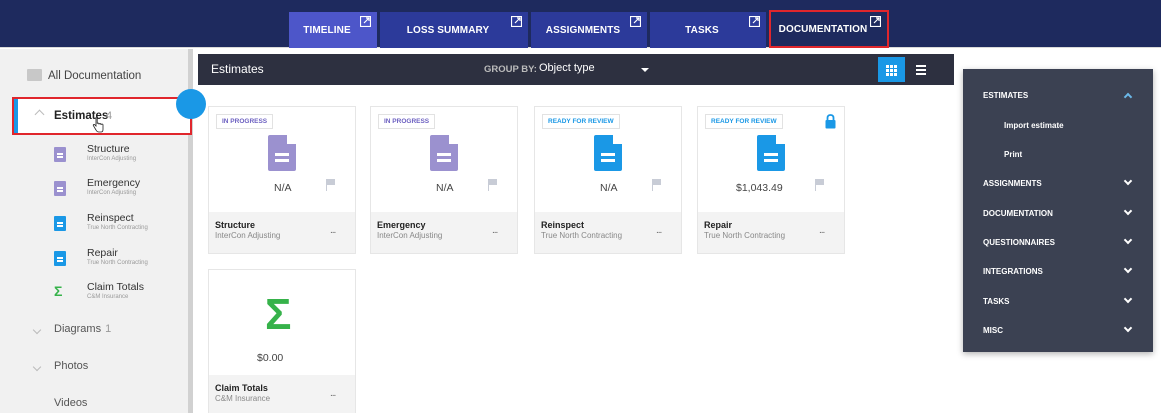 The width and height of the screenshot is (1161, 413). What do you see at coordinates (98, 125) in the screenshot?
I see `hand-cursor-icon` at bounding box center [98, 125].